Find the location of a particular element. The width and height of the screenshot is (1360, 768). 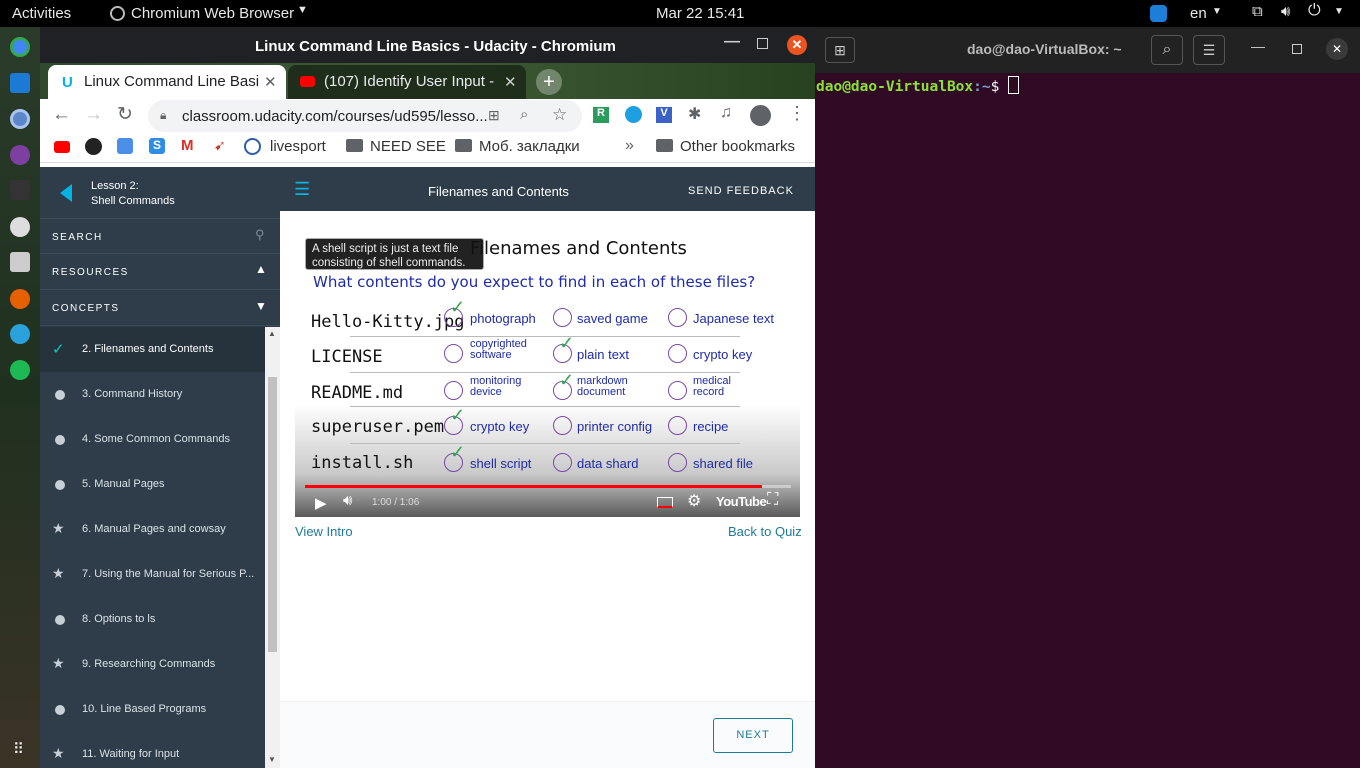

tab-youtube: (107) Identify User Input - ✕ is located at coordinates (407, 82).